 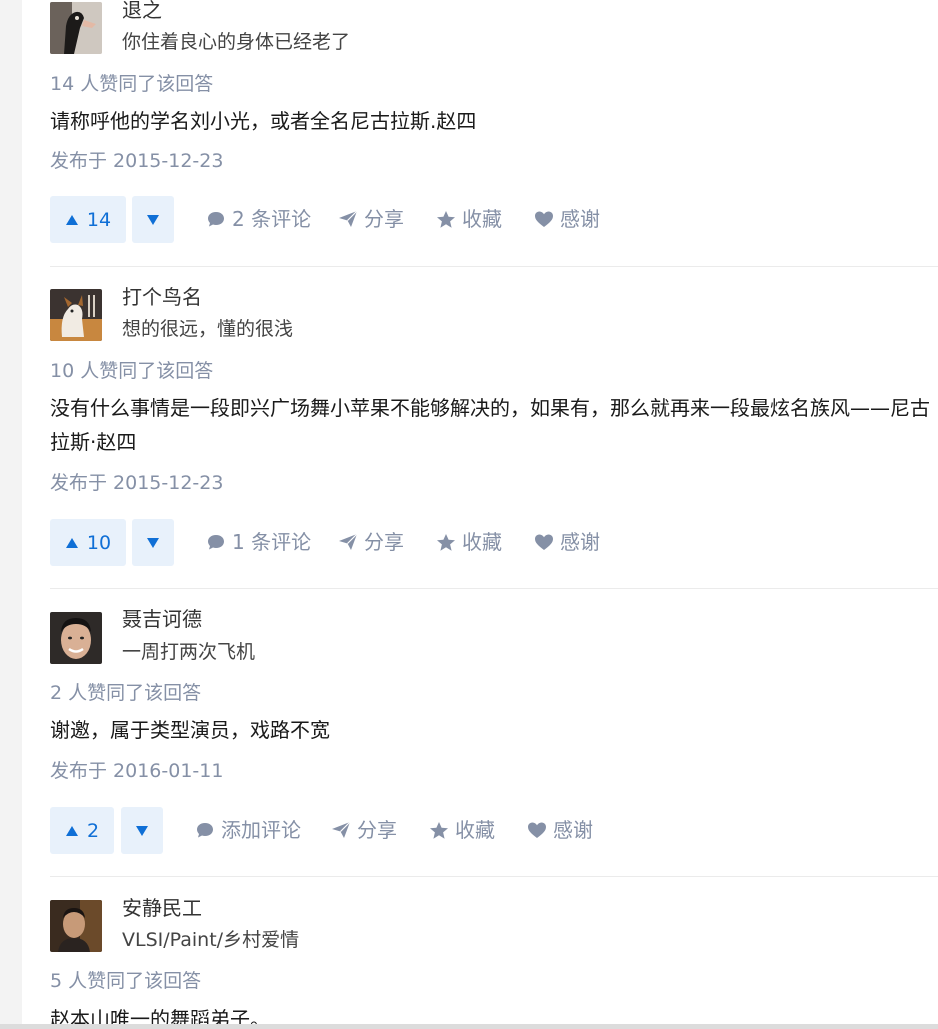 I want to click on vote-up-button: 10, so click(x=88, y=542).